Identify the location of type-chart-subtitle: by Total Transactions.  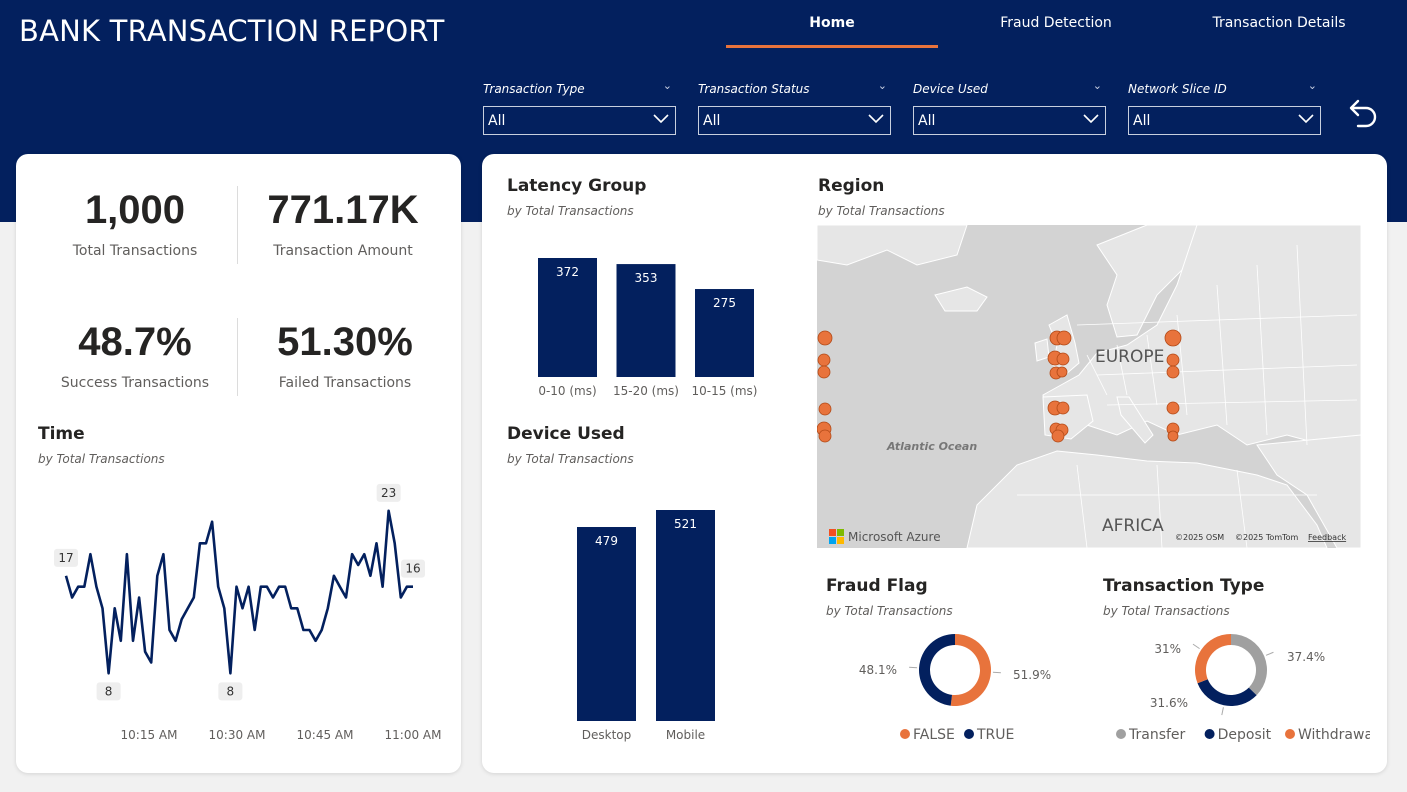
(1166, 611).